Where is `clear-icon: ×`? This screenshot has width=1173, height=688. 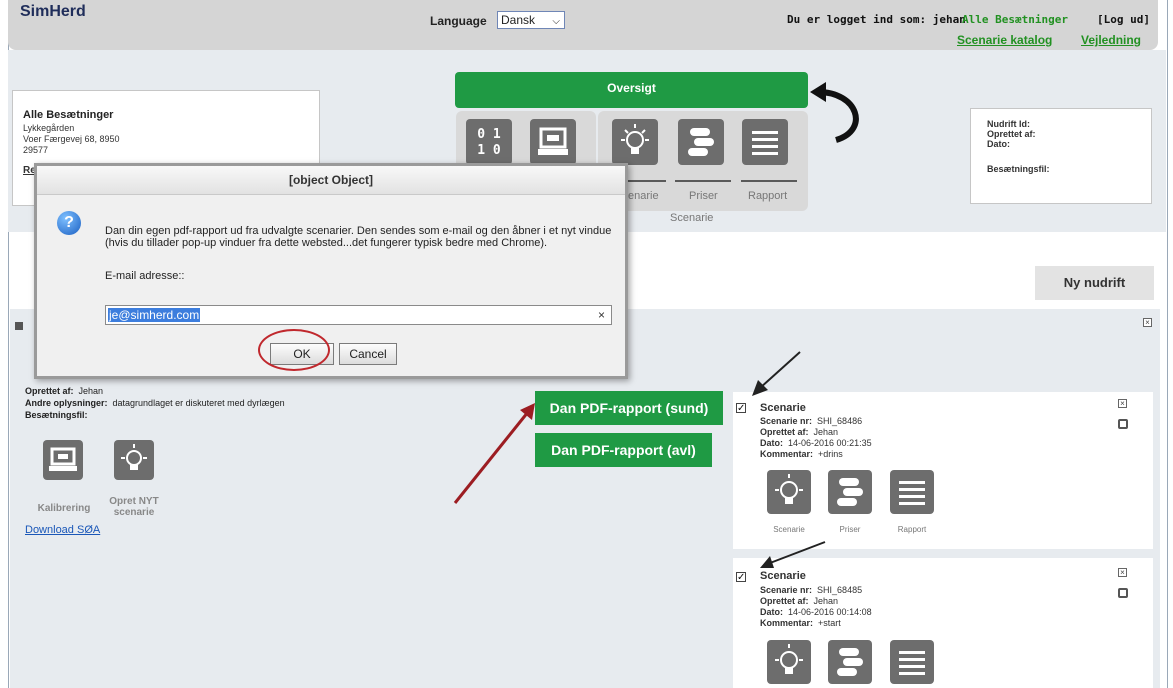
clear-icon: × is located at coordinates (601, 315).